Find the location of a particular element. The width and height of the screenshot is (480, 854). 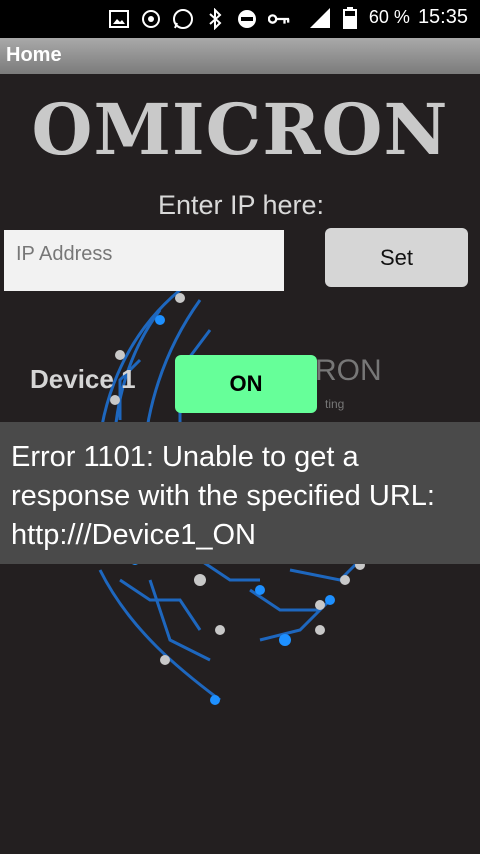

sync-icon is located at coordinates (151, 19).